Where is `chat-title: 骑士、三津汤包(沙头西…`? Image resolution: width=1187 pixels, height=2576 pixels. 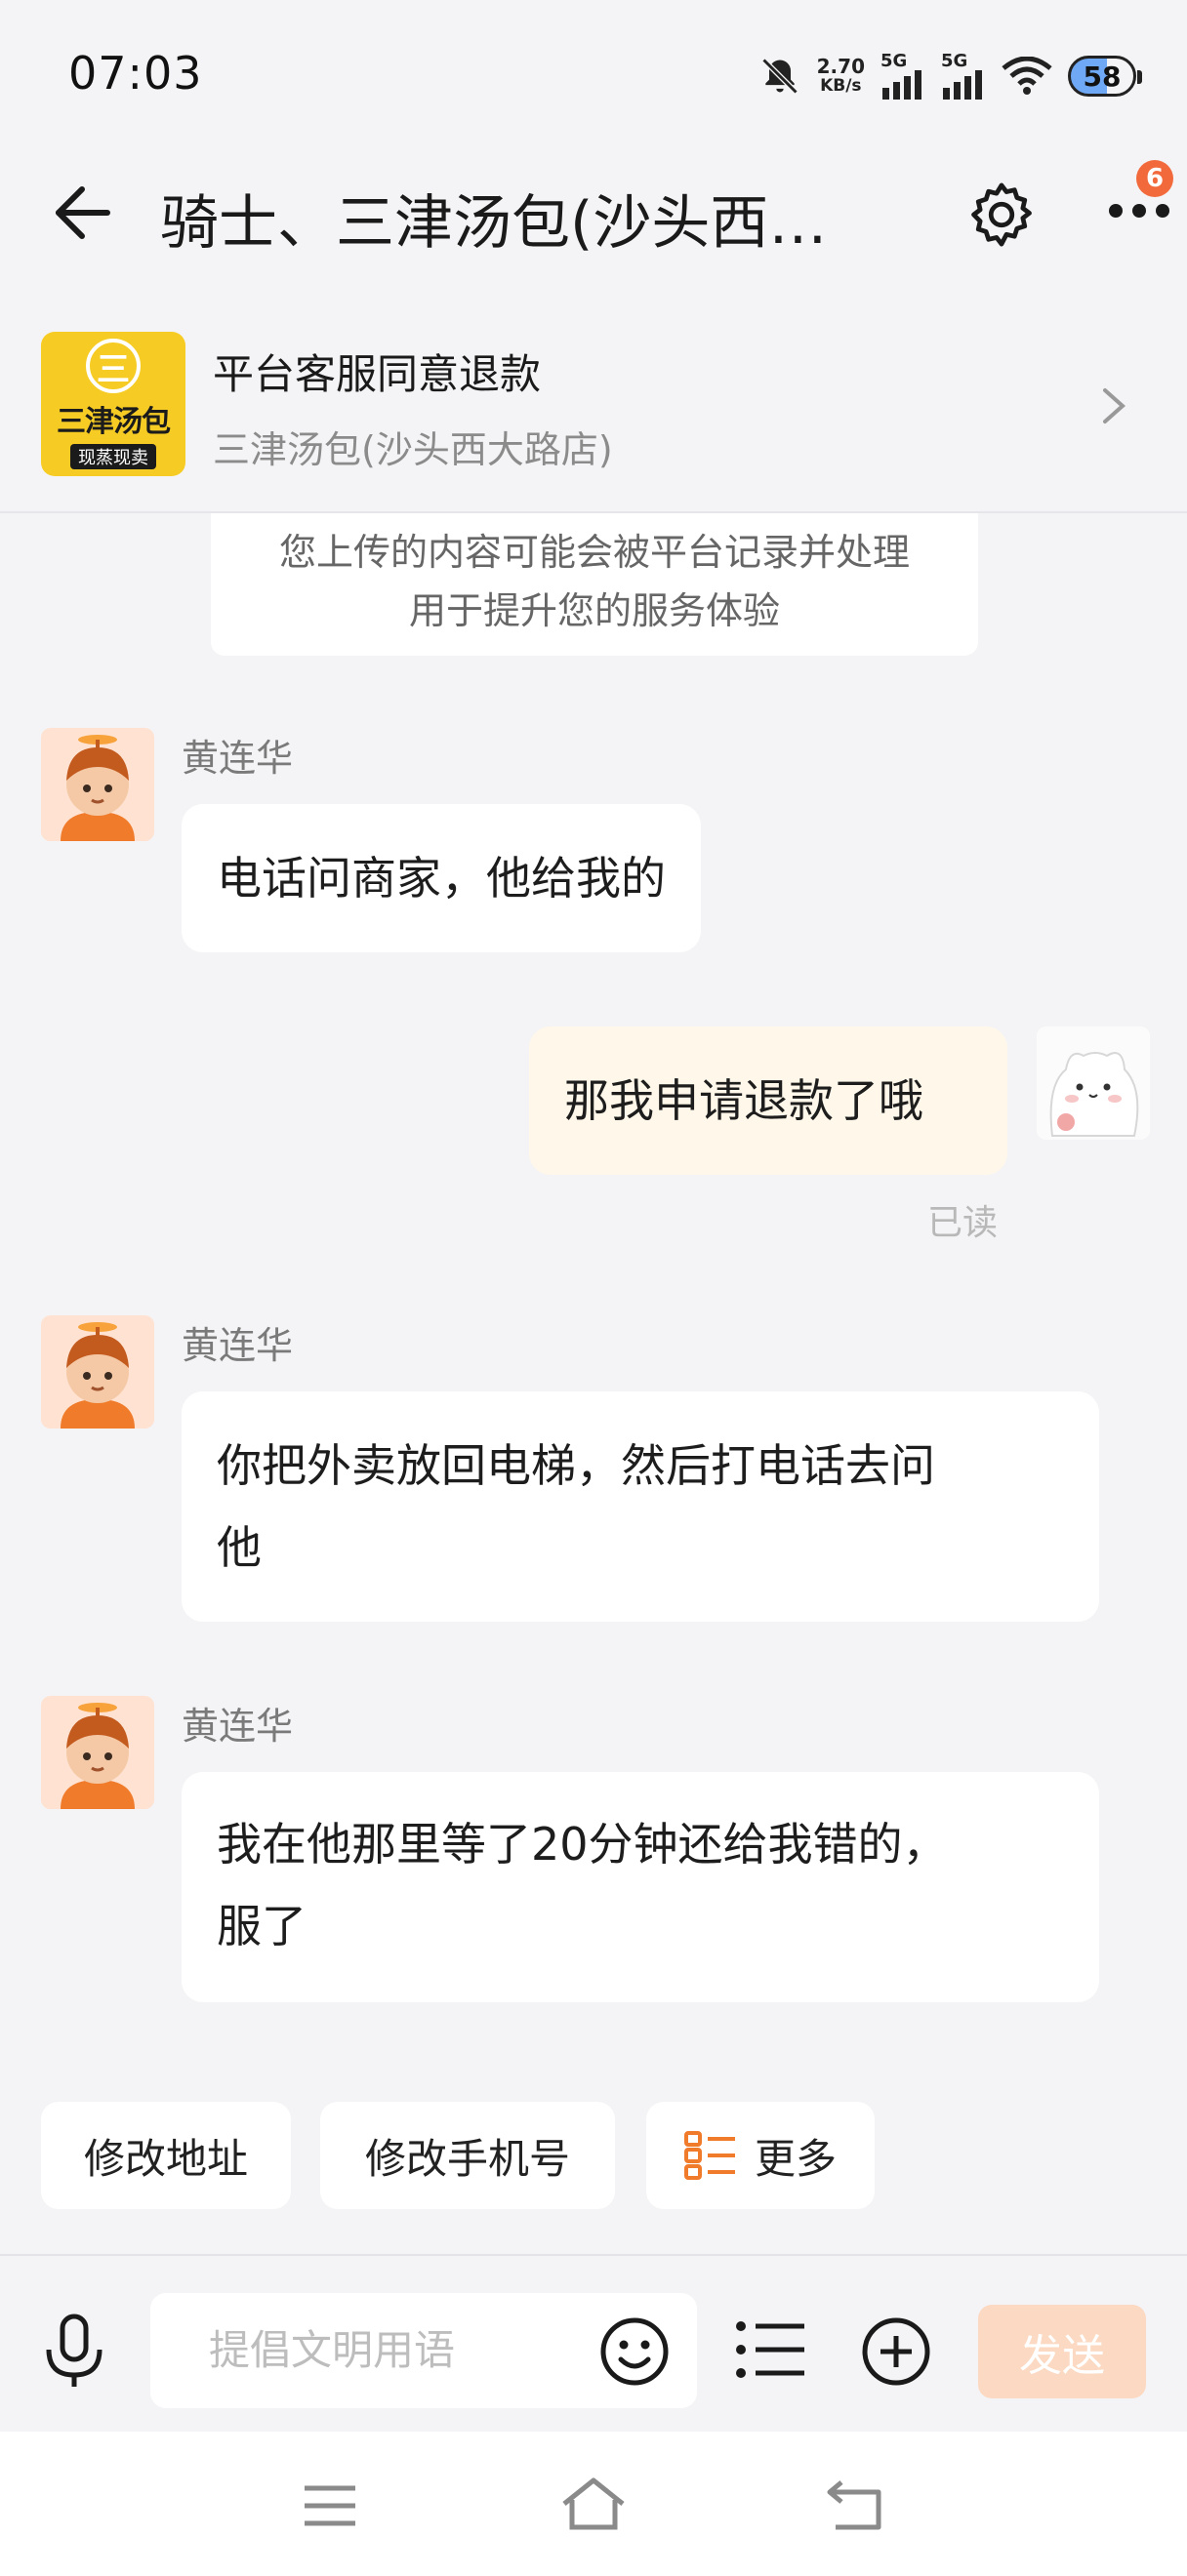 chat-title: 骑士、三津汤包(沙头西… is located at coordinates (494, 223).